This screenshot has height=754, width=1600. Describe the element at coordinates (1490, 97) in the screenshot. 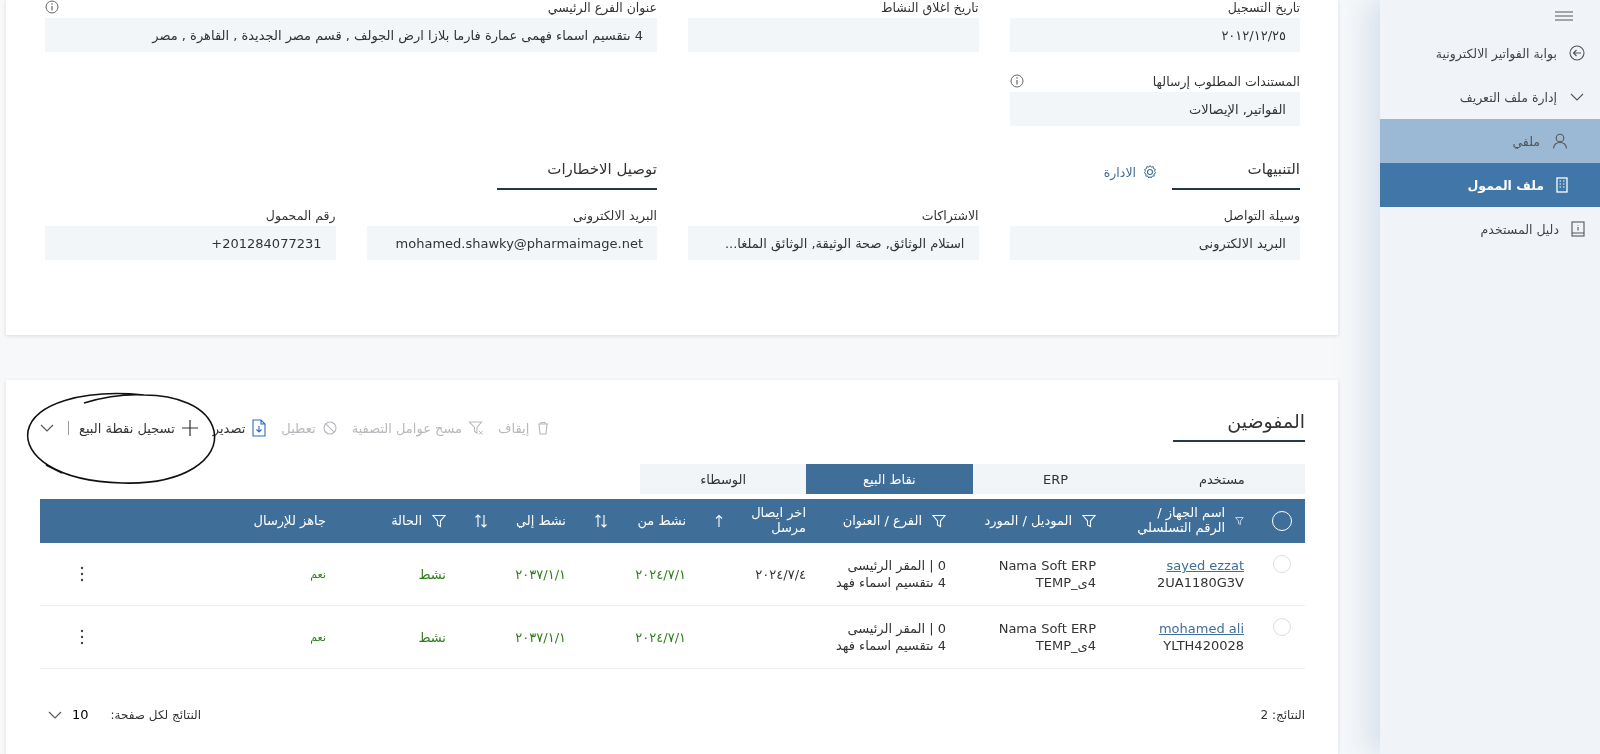

I see `sidebar-item: إدارة ملف التعريف` at that location.